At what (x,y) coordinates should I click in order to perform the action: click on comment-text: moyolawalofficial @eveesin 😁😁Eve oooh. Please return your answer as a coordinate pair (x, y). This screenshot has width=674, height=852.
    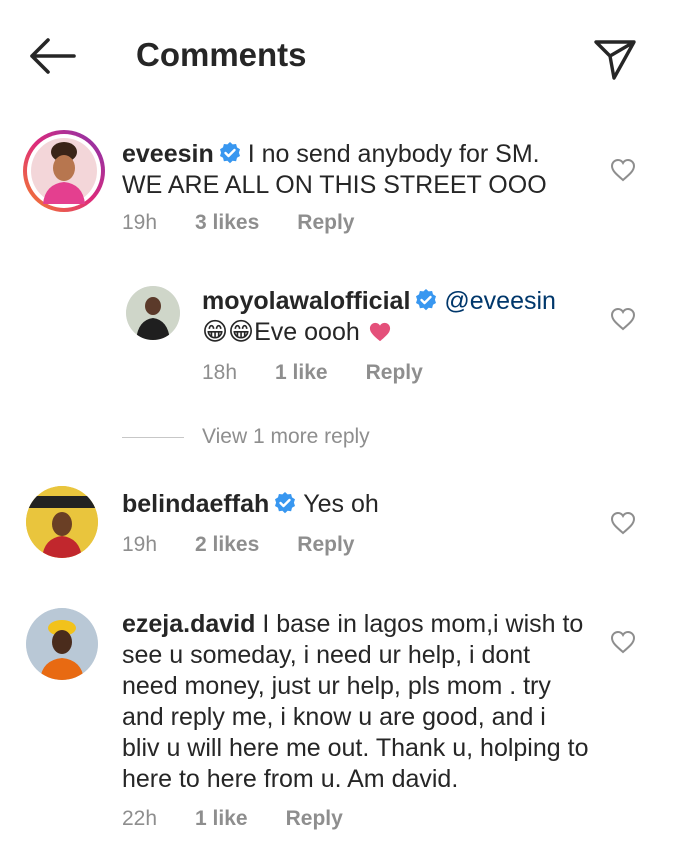
    Looking at the image, I should click on (397, 317).